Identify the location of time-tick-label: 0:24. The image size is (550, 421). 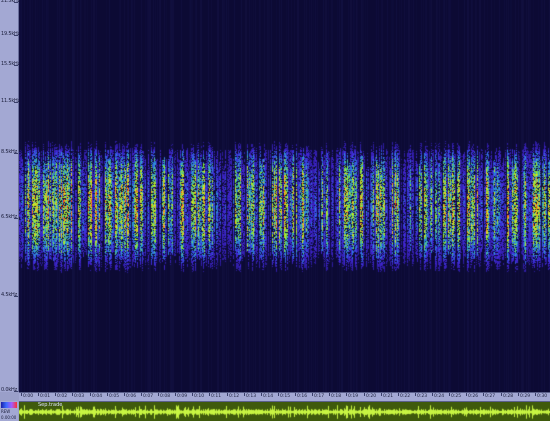
(439, 396).